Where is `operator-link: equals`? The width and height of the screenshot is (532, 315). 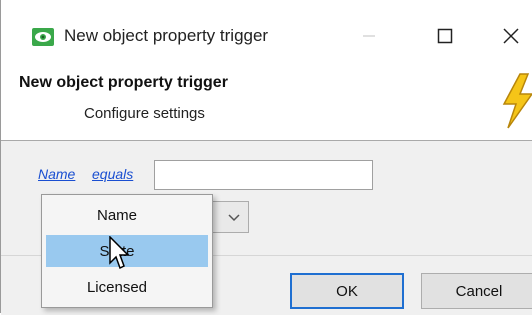 operator-link: equals is located at coordinates (112, 174).